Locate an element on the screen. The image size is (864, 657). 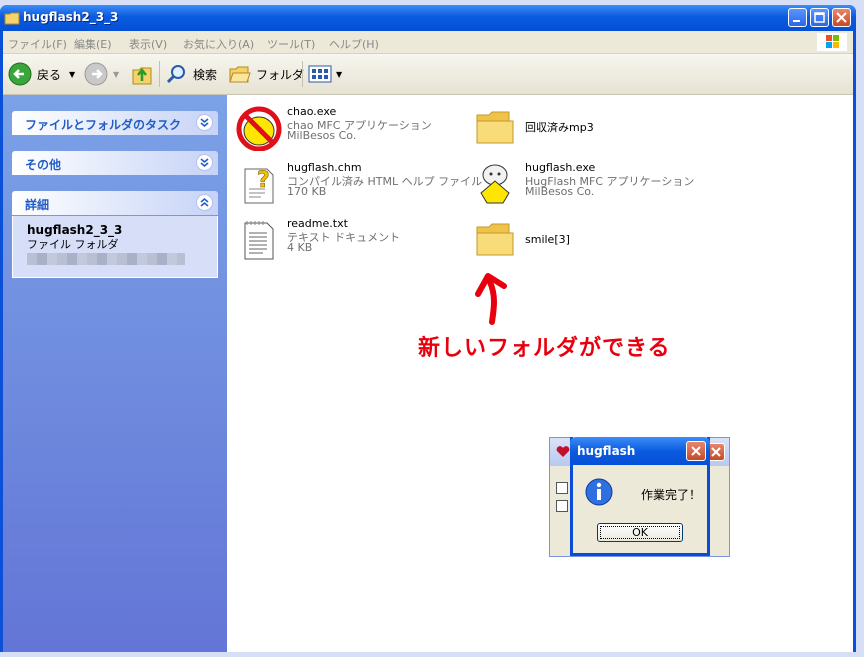
minimize-icon is located at coordinates (796, 21).